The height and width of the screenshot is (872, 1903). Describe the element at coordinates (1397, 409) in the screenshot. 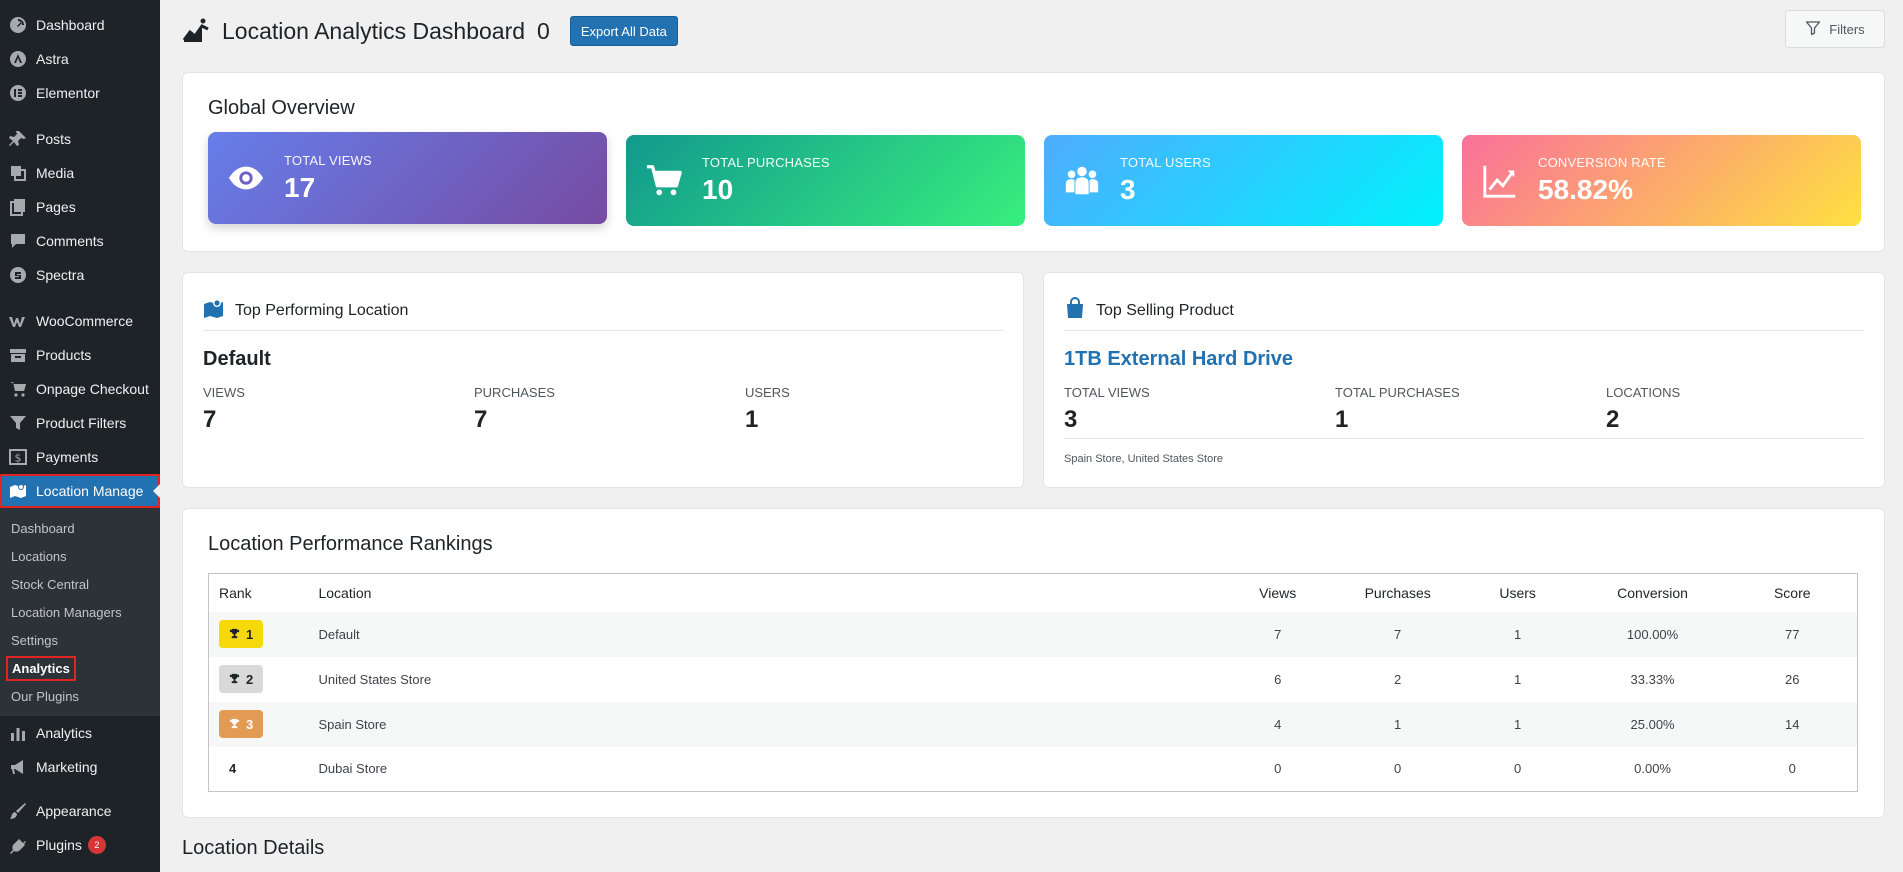

I see `top-product-total-purchases: TOTAL PURCHASES 1` at that location.